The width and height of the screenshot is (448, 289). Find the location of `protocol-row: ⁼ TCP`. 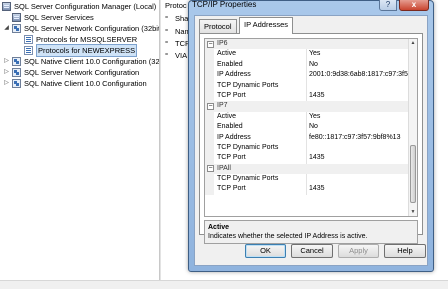

protocol-row: ⁼ TCP is located at coordinates (177, 43).